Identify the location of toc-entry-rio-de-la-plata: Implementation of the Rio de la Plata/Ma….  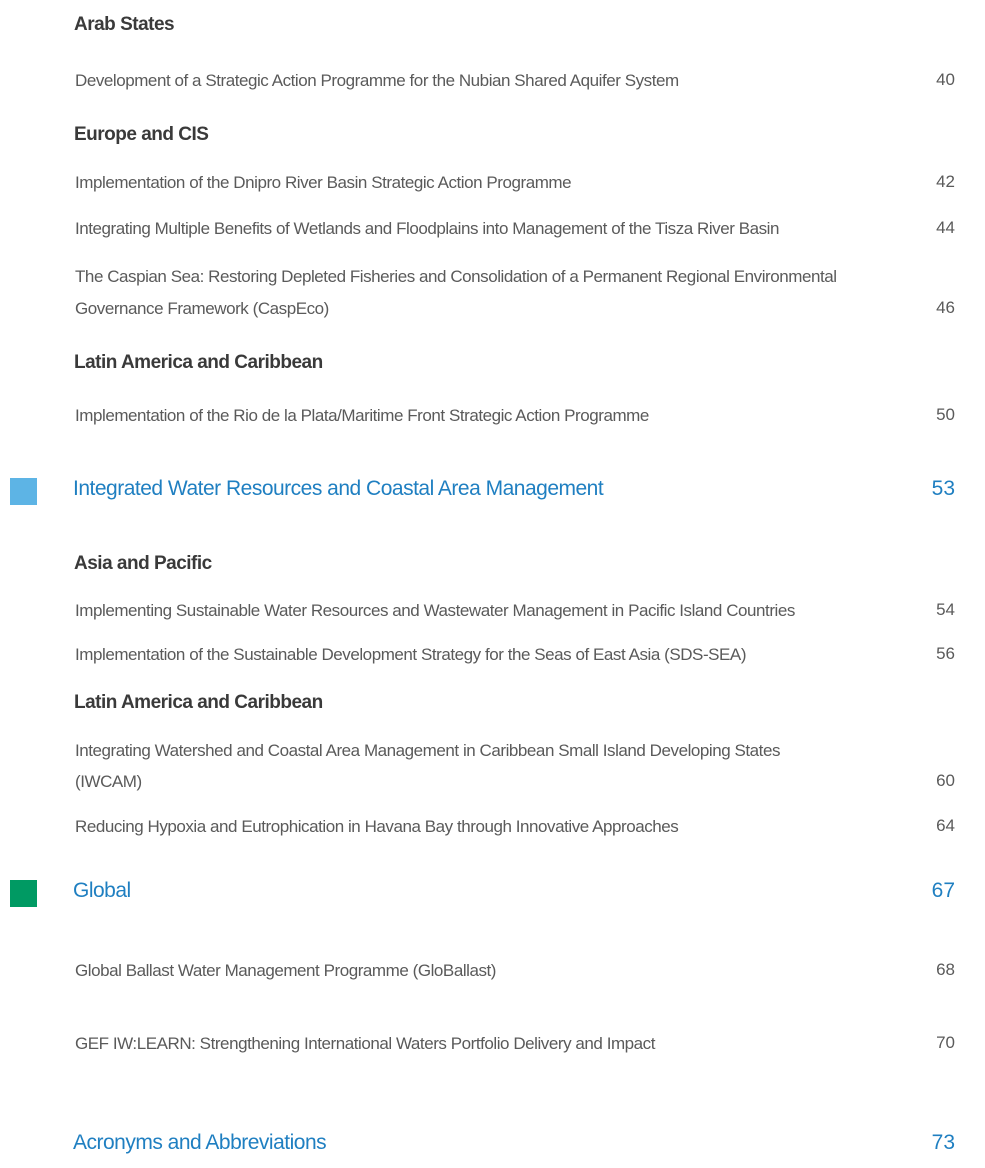
(362, 416).